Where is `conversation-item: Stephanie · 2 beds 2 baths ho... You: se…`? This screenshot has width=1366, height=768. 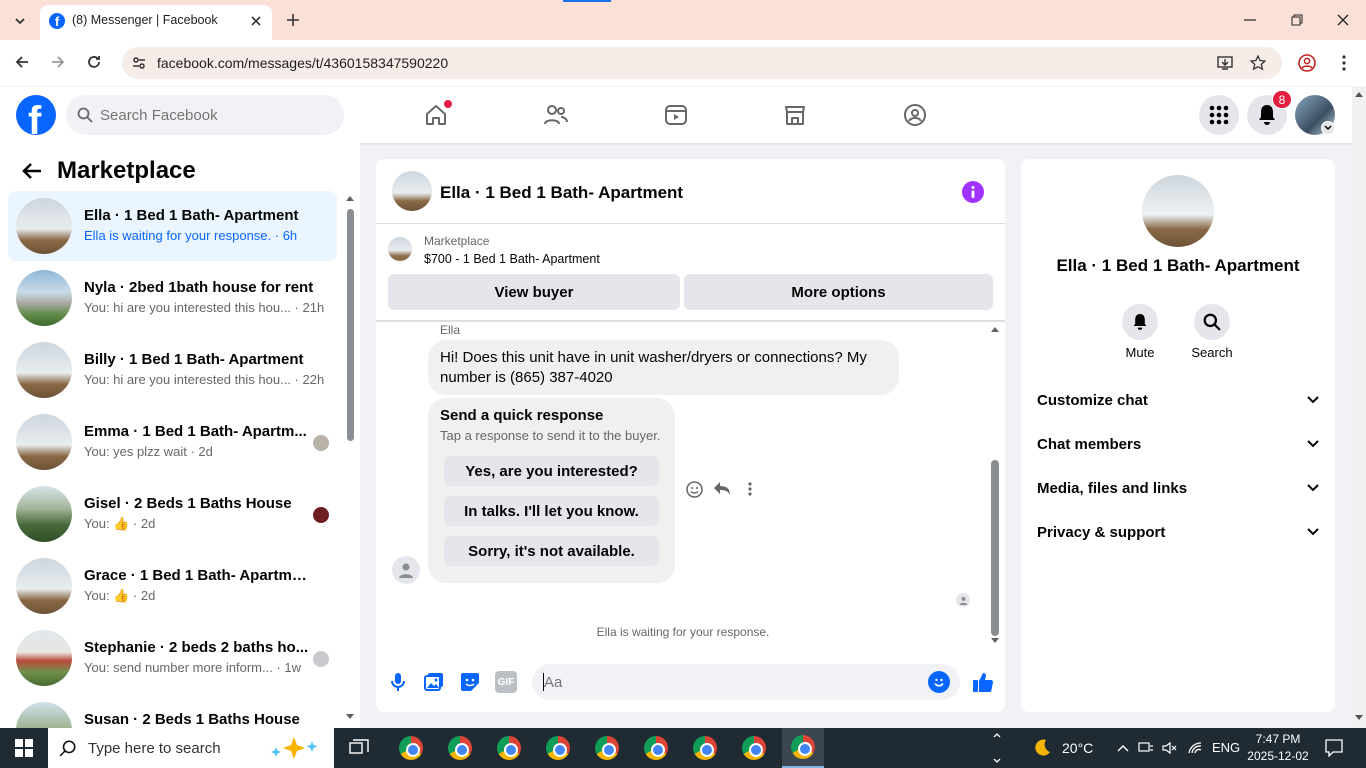
conversation-item: Stephanie · 2 beds 2 baths ho... You: se… is located at coordinates (172, 658).